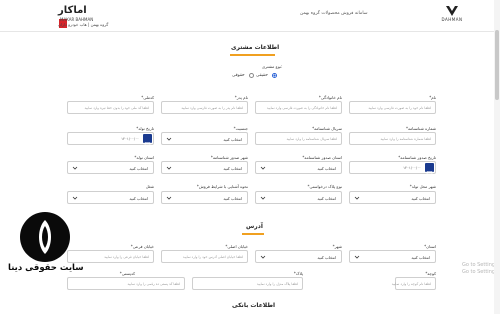  Describe the element at coordinates (142, 246) in the screenshot. I see `side-street-label: *خیابان فرعی` at that location.